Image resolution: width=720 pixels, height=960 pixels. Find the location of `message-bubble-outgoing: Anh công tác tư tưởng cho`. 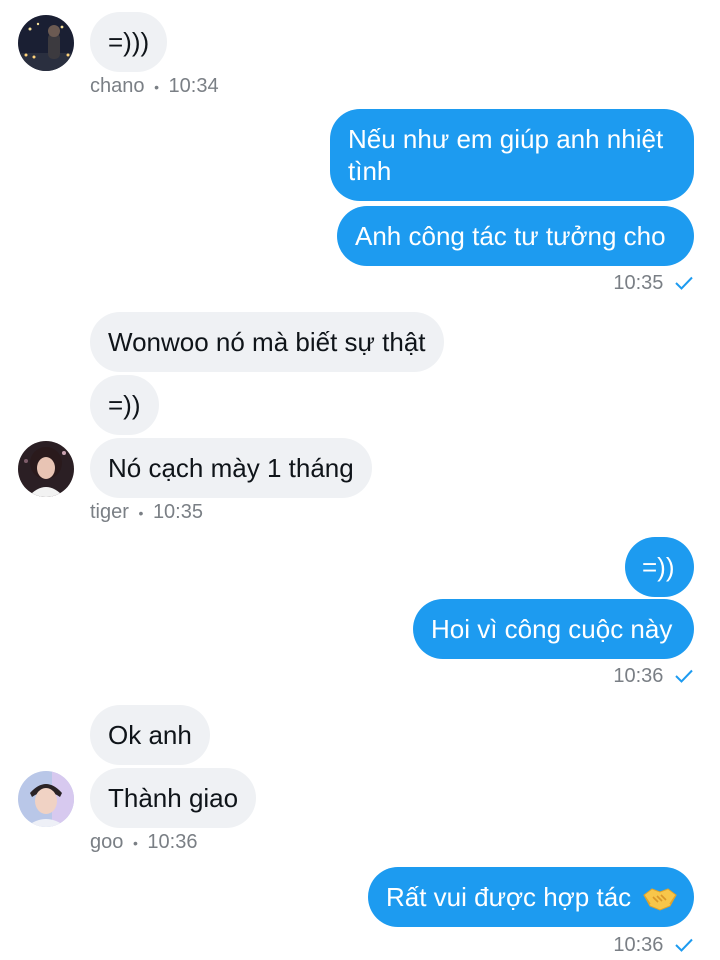

message-bubble-outgoing: Anh công tác tư tưởng cho is located at coordinates (515, 236).